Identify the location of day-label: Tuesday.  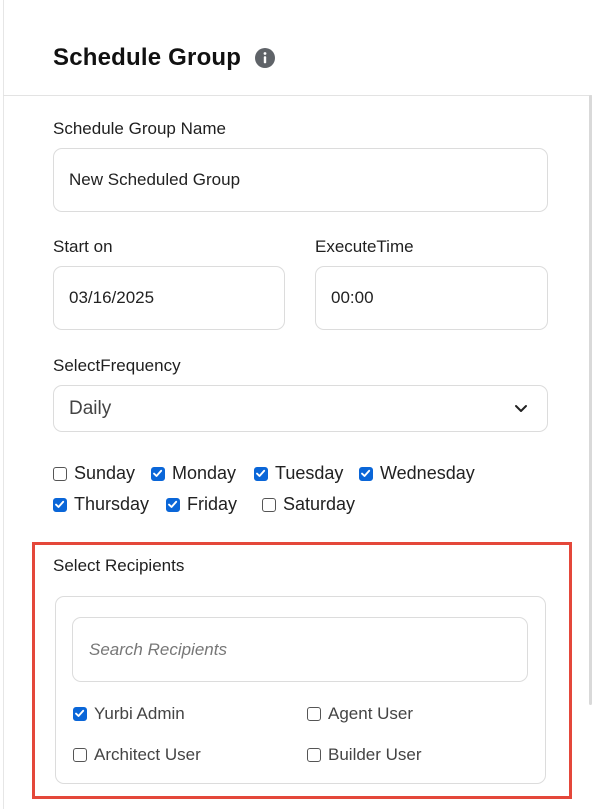
(309, 473).